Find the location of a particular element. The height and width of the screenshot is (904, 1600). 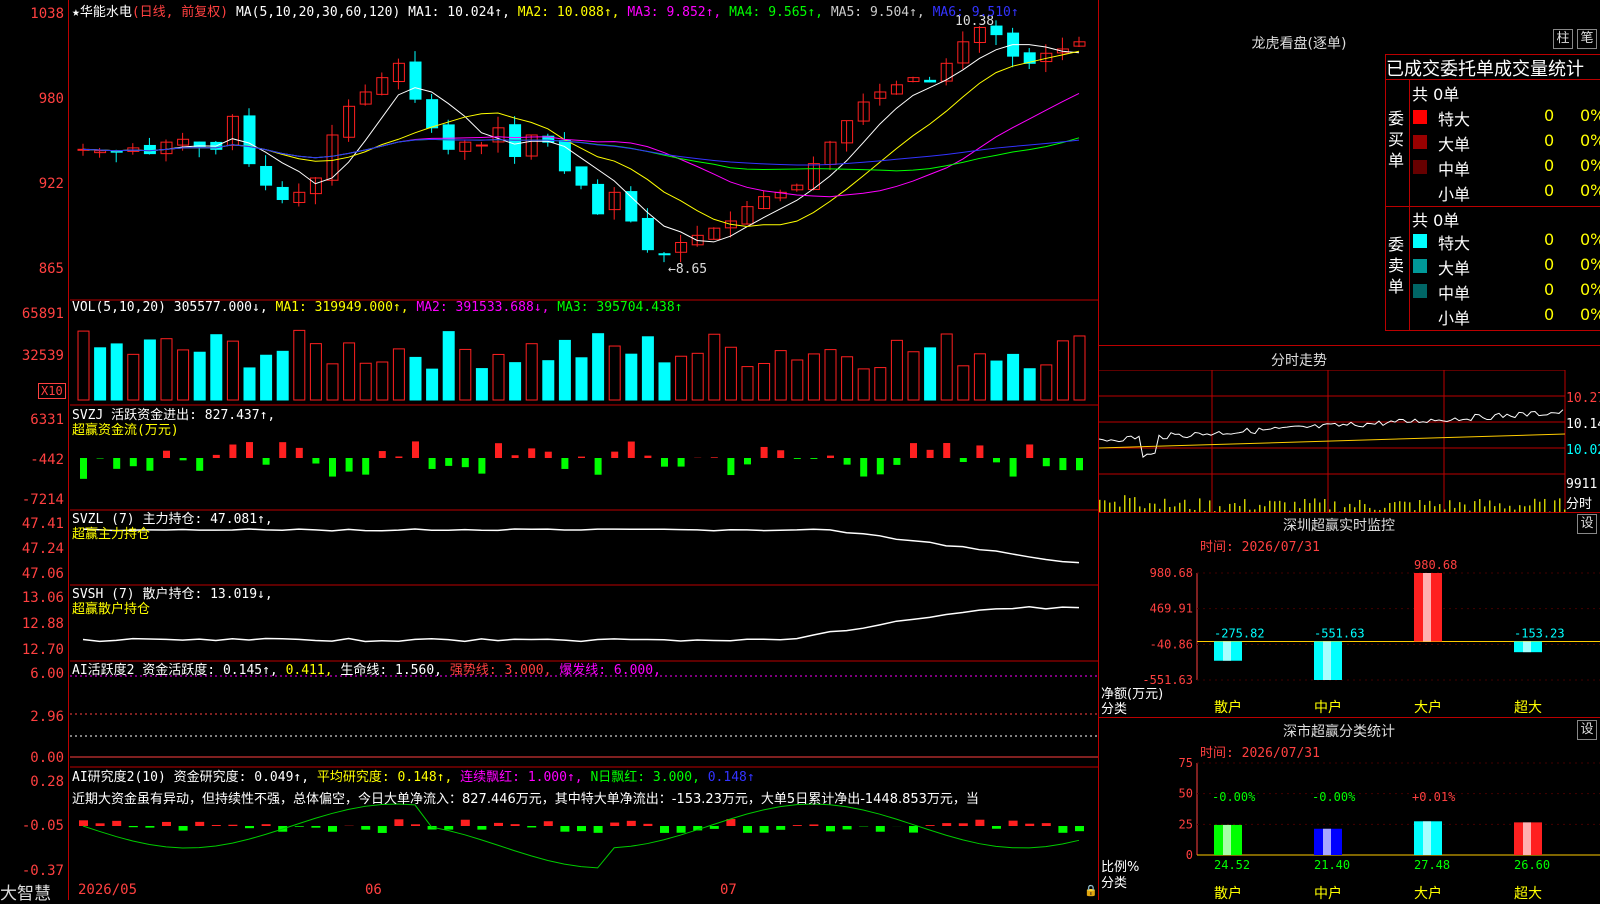

bar-axis-tick: 50 is located at coordinates (1186, 794).